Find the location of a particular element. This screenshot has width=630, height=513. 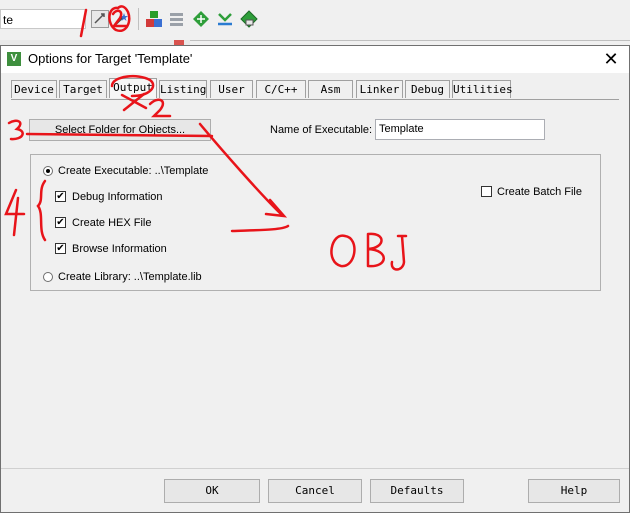

name-of-executable-label: Name of Executable: is located at coordinates (321, 130).